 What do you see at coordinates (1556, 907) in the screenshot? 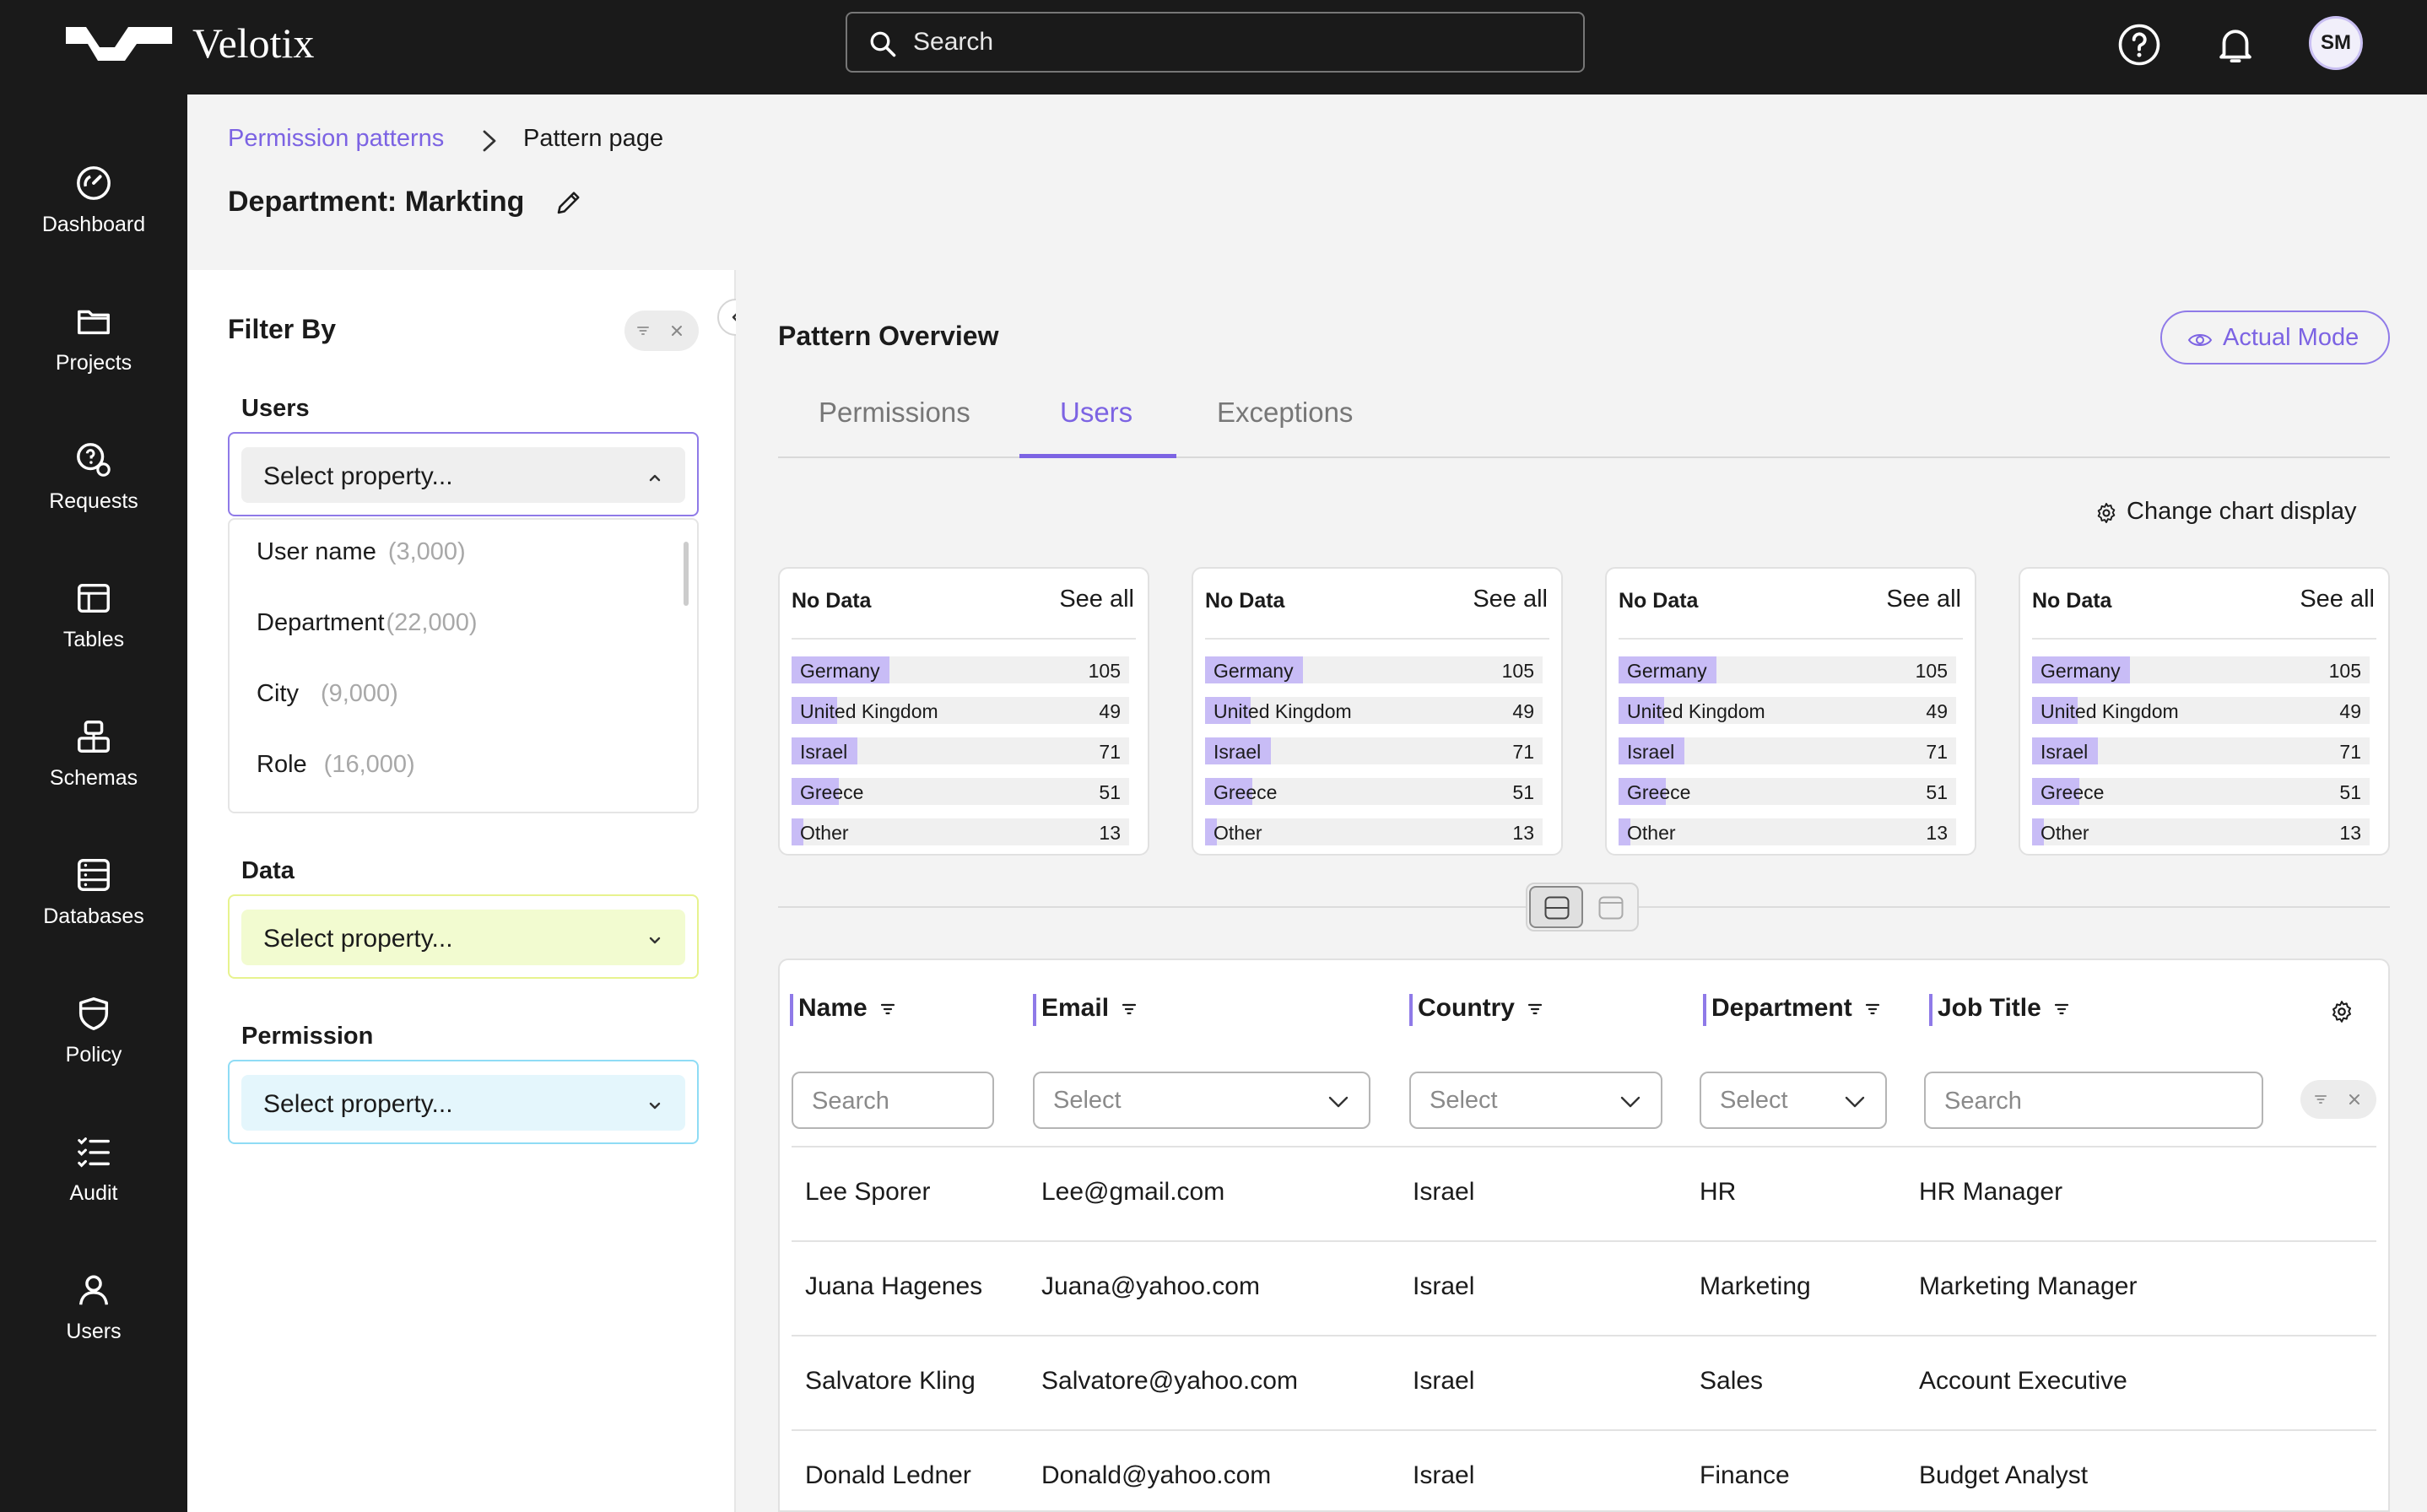
I see `split-view-button` at bounding box center [1556, 907].